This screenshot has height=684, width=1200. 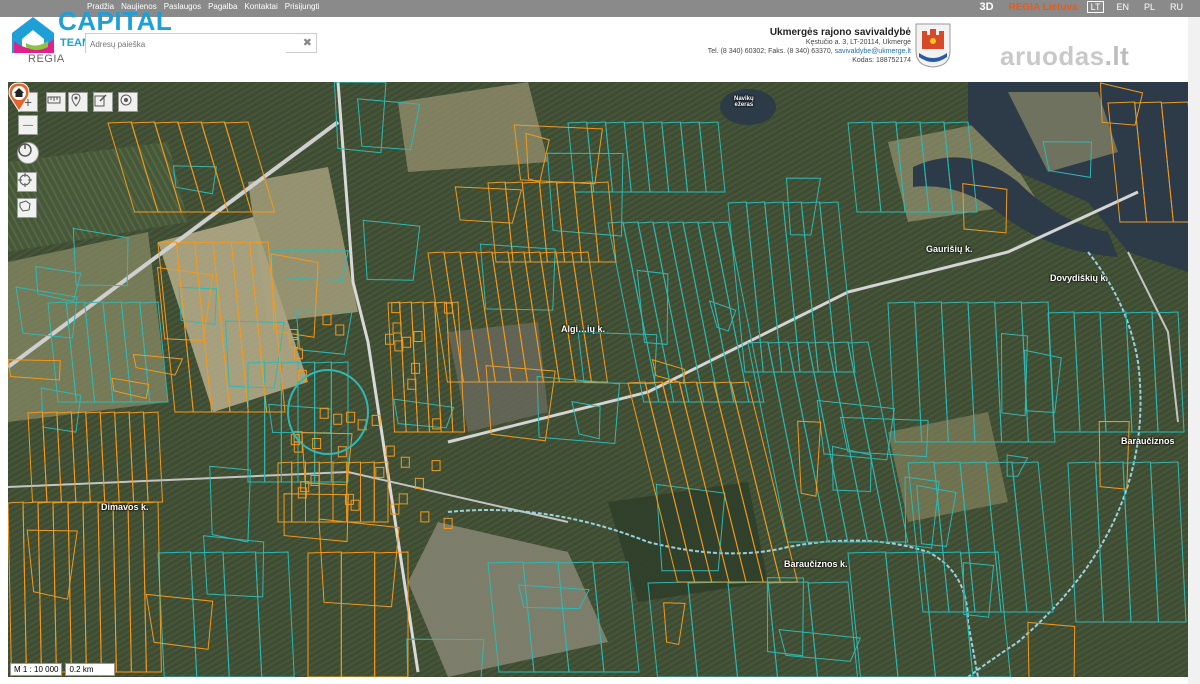 I want to click on compass-button, so click(x=28, y=153).